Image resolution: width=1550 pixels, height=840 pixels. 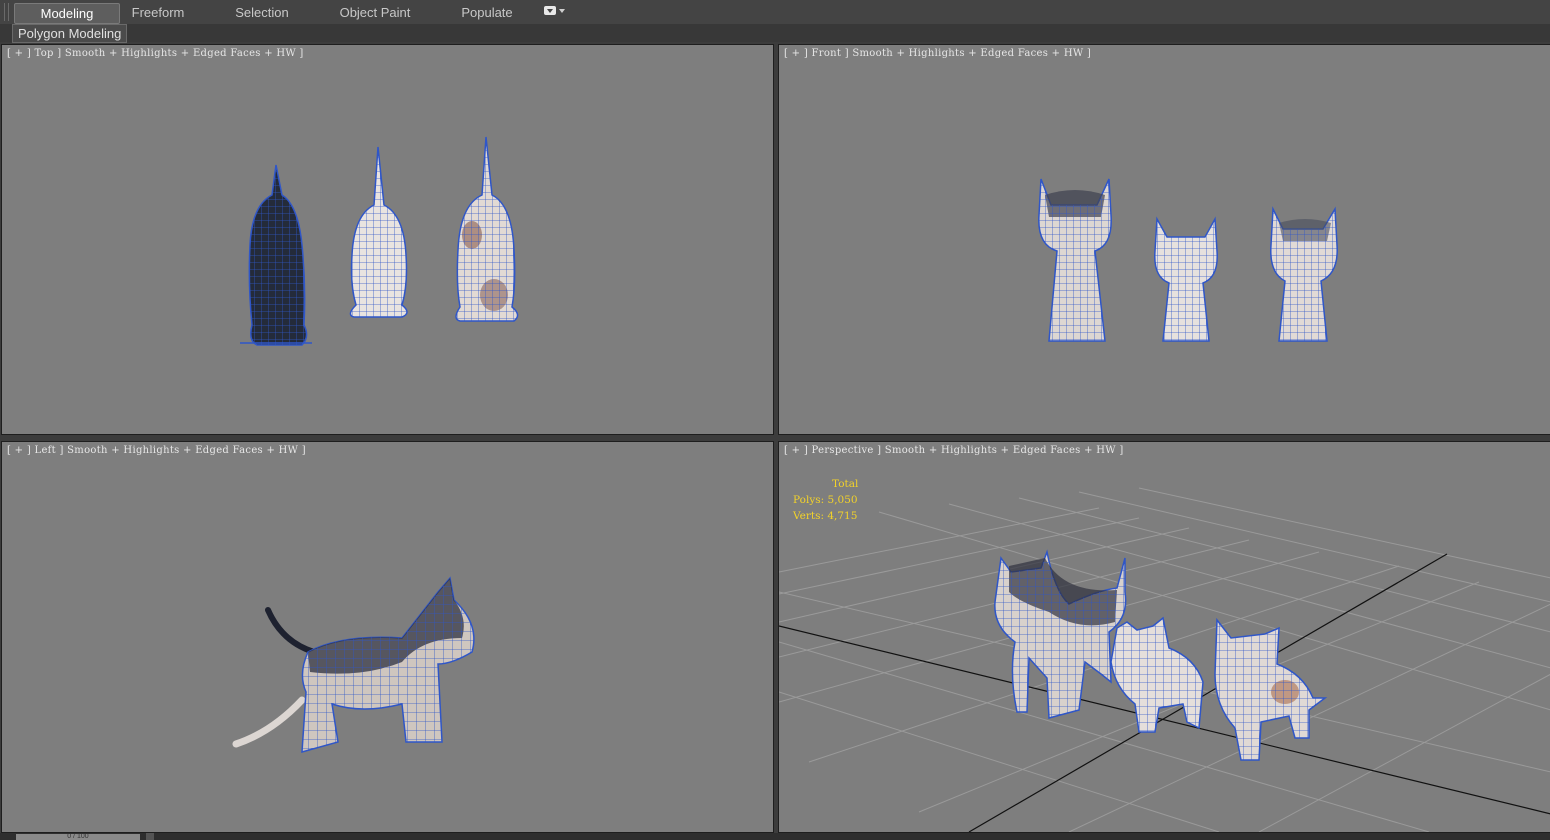 I want to click on ribbon-grip-handle, so click(x=6, y=12).